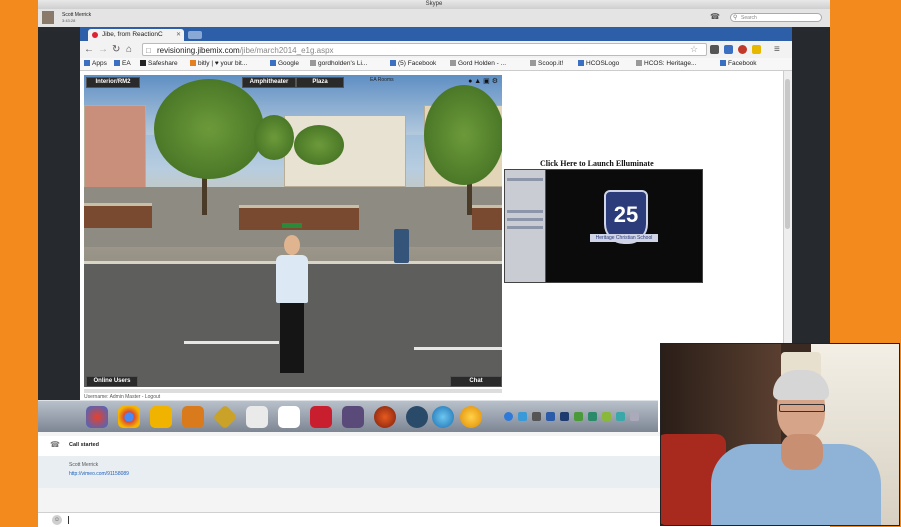  Describe the element at coordinates (624, 226) in the screenshot. I see `elluminate-stage: 25 Heritage Christian School` at that location.